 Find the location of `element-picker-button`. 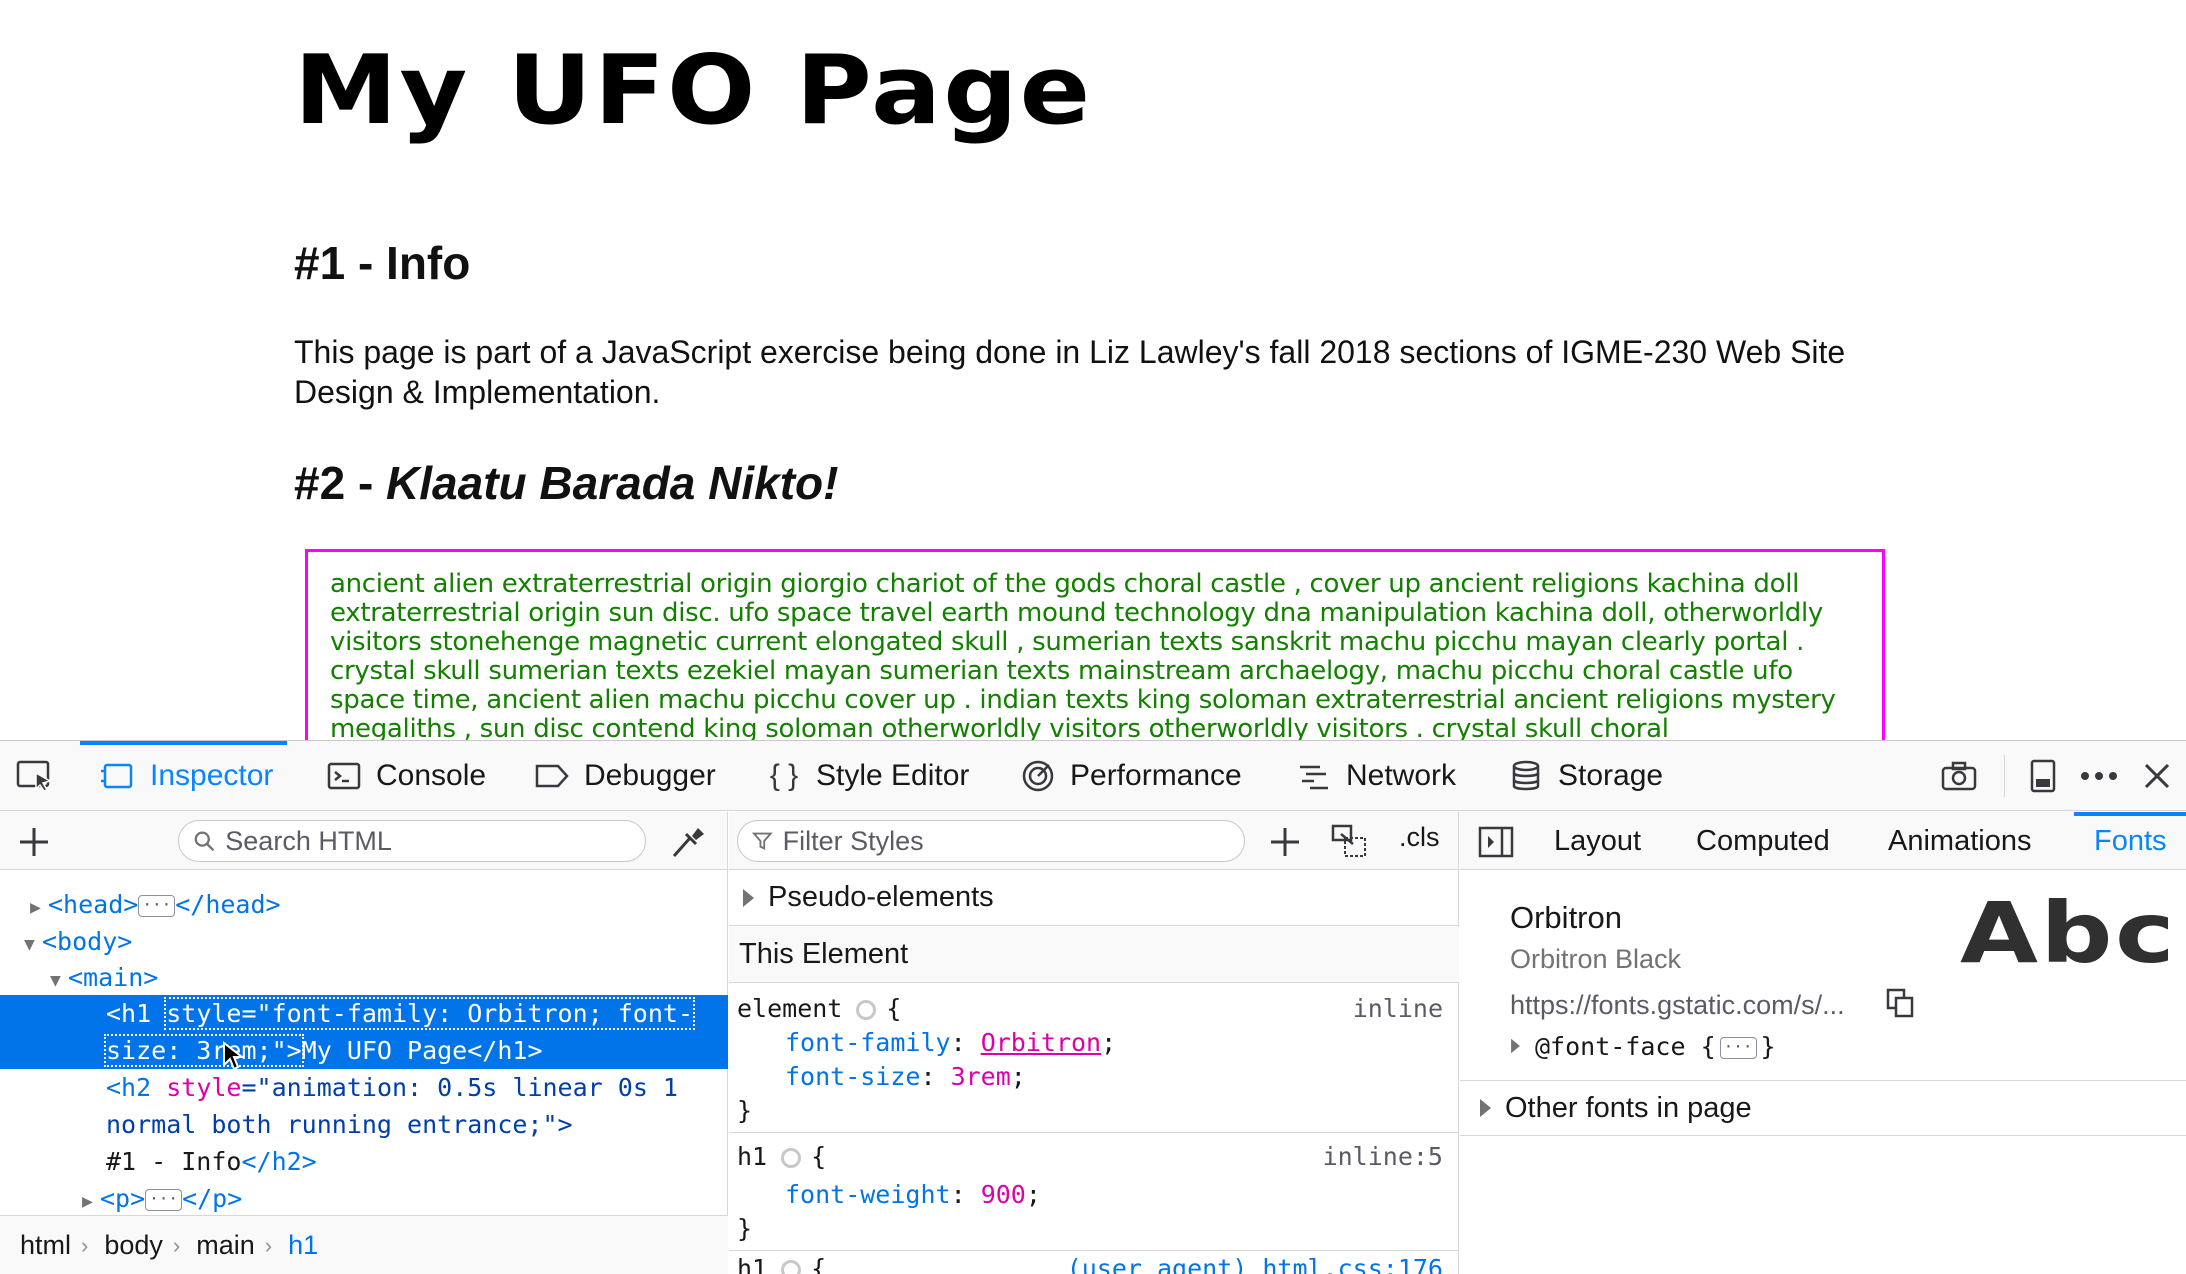

element-picker-button is located at coordinates (35, 776).